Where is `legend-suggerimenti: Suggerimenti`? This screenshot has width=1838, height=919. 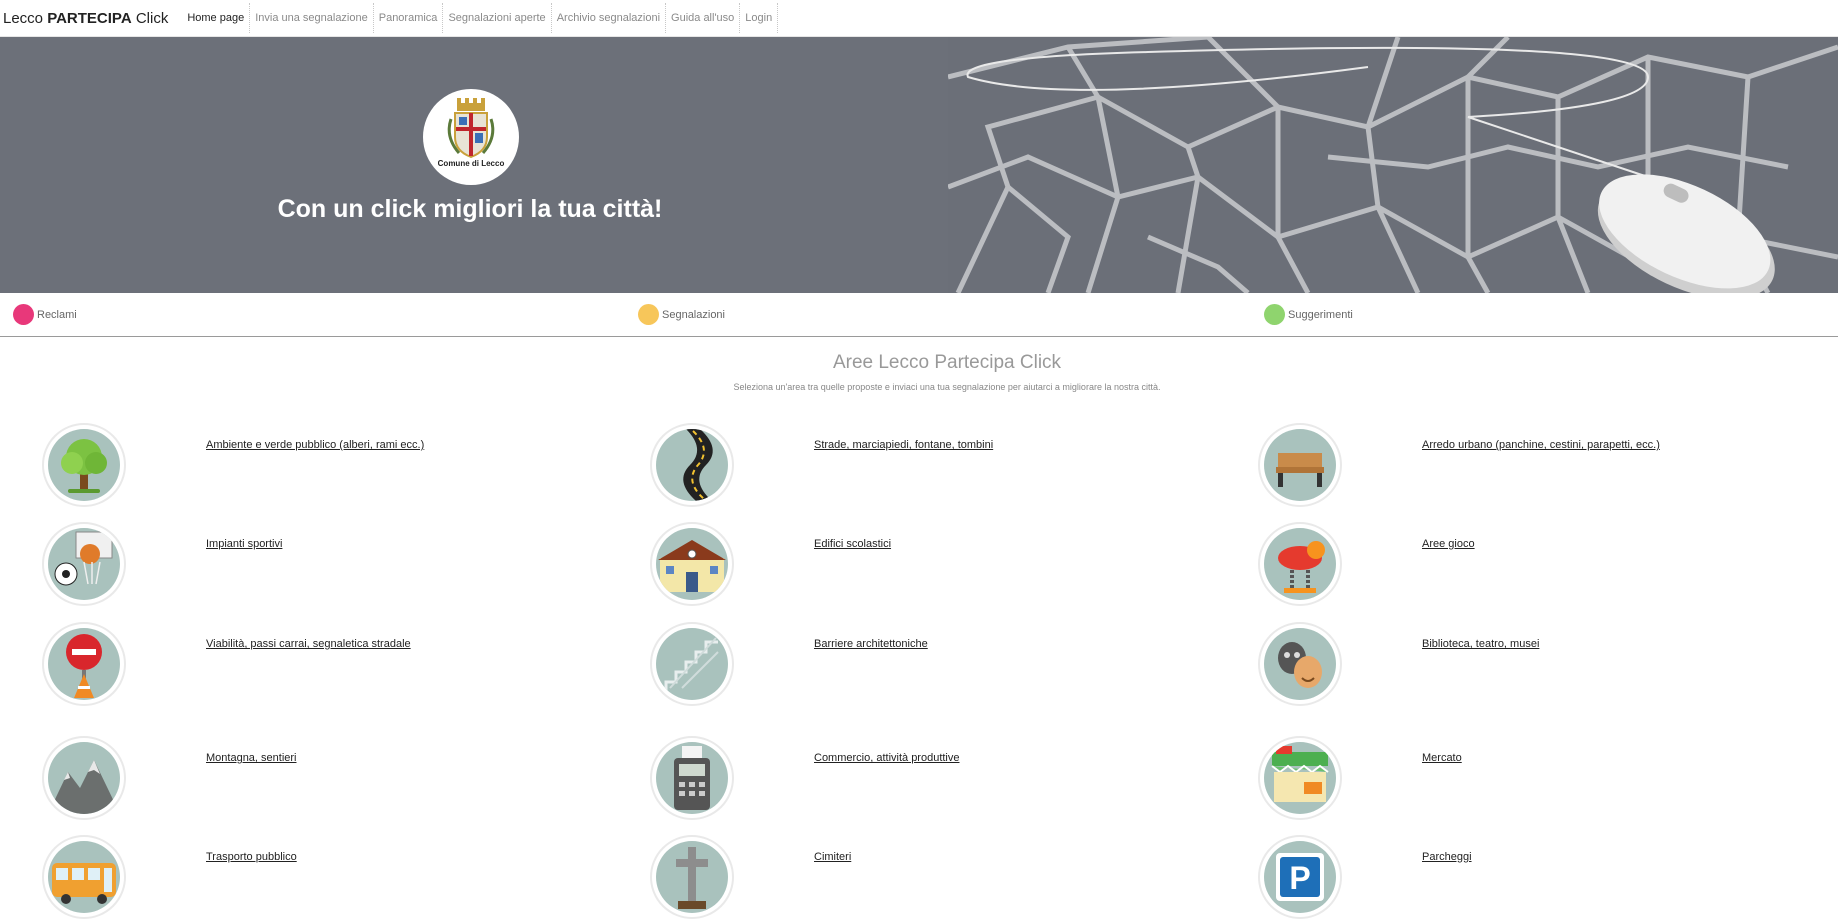
legend-suggerimenti: Suggerimenti is located at coordinates (1308, 314).